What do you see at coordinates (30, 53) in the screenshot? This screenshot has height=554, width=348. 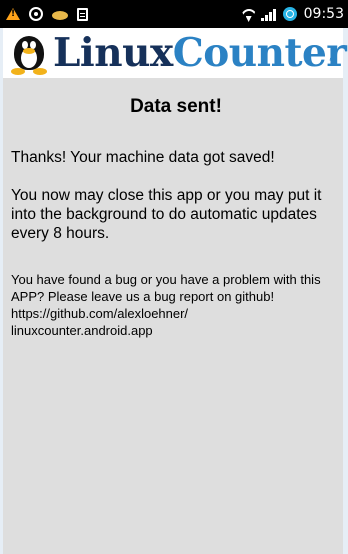 I see `tux-penguin-icon` at bounding box center [30, 53].